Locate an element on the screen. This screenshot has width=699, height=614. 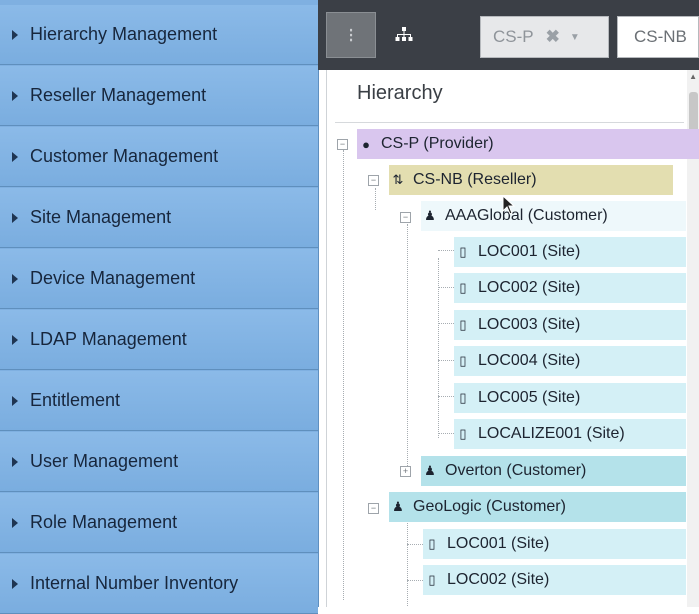
nav-label: Site Management is located at coordinates (101, 217).